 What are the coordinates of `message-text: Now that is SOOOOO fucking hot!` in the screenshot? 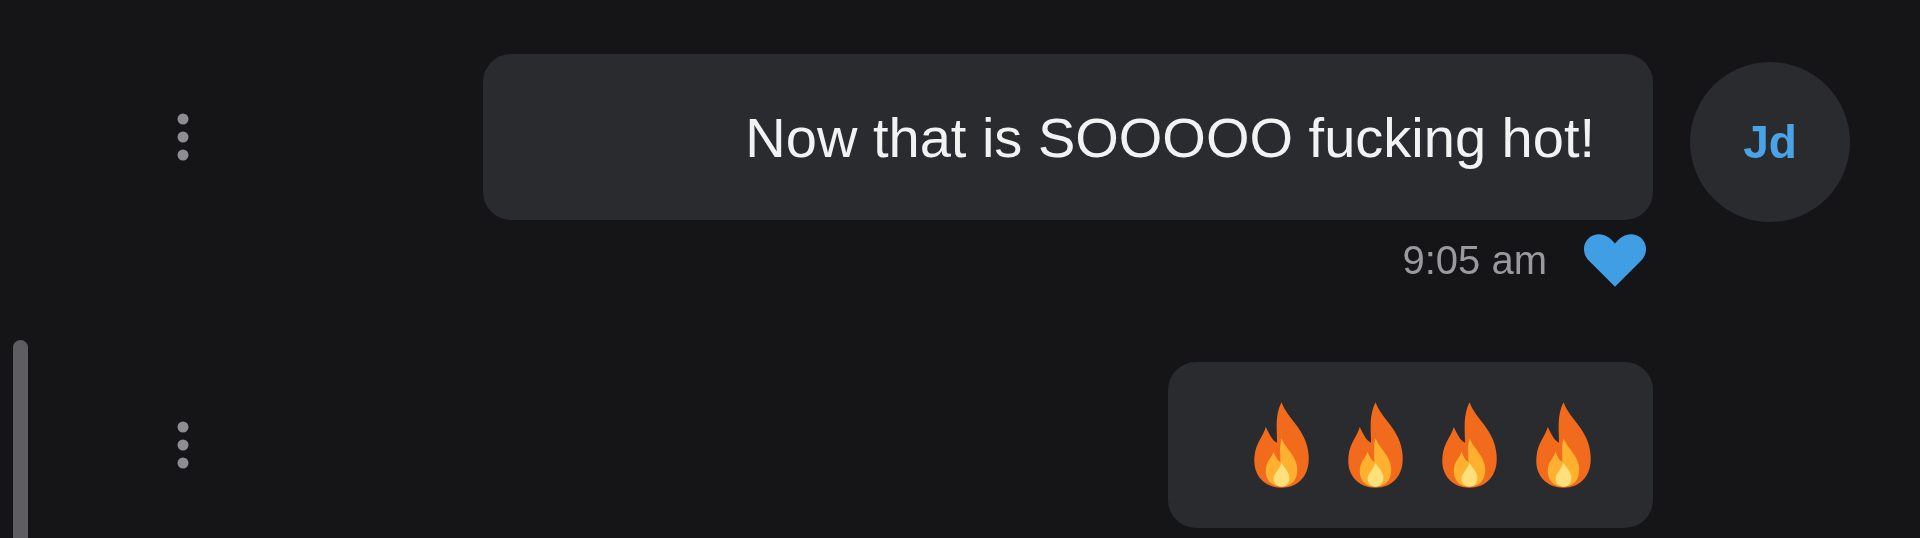 It's located at (1170, 137).